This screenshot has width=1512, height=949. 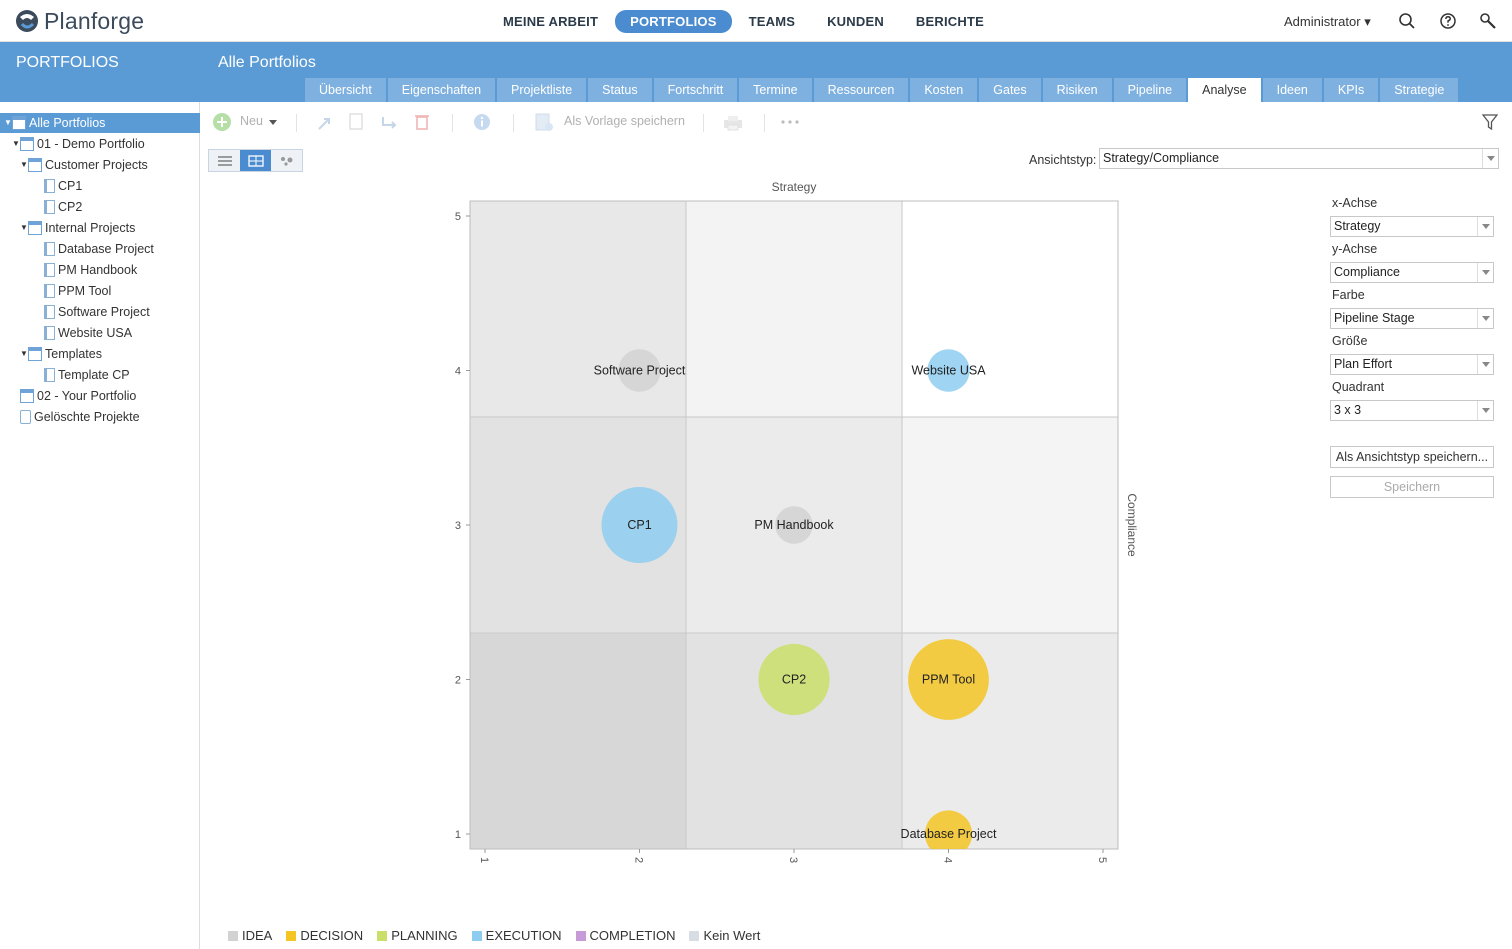 What do you see at coordinates (458, 835) in the screenshot?
I see `y-tick-label: 1` at bounding box center [458, 835].